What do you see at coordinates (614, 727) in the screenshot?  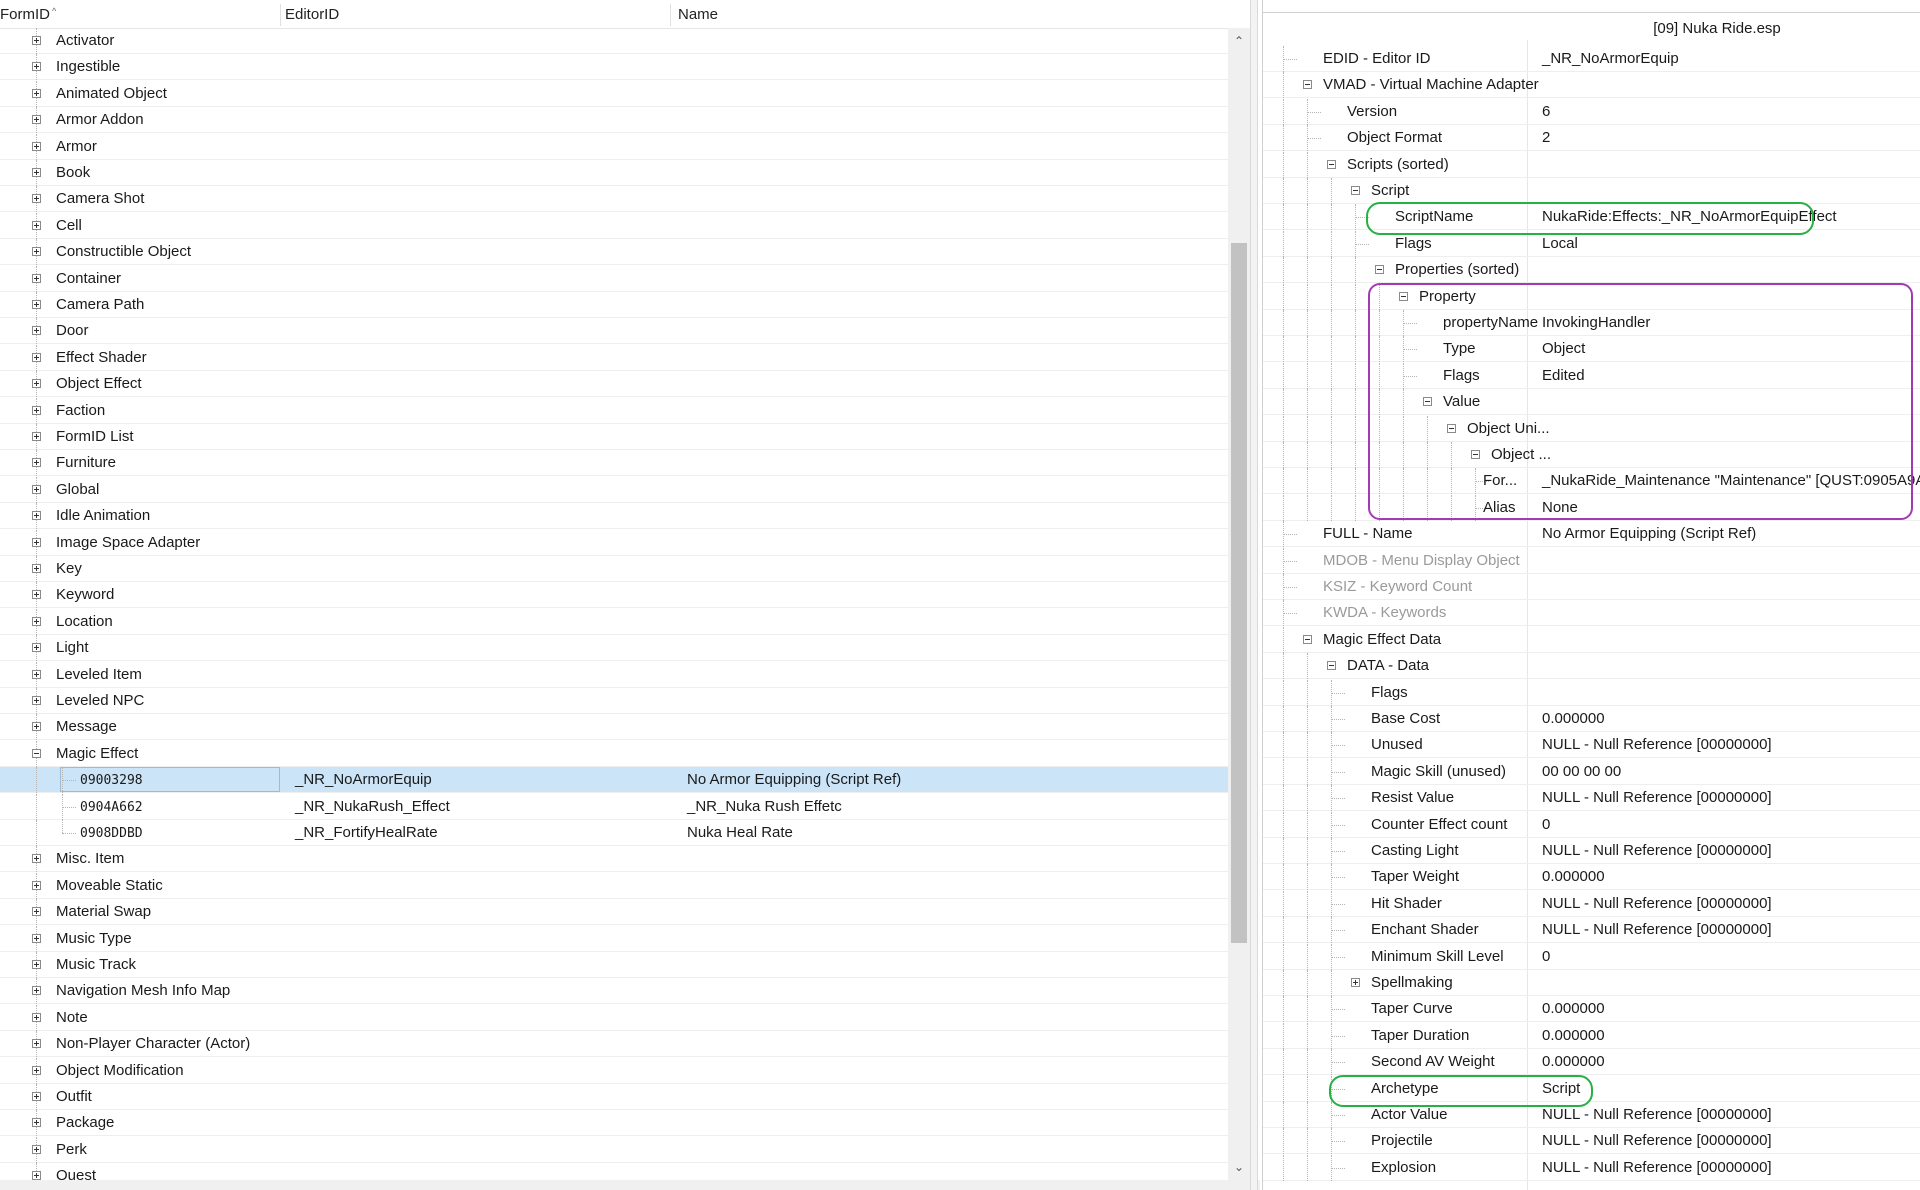 I see `group-row: Message` at bounding box center [614, 727].